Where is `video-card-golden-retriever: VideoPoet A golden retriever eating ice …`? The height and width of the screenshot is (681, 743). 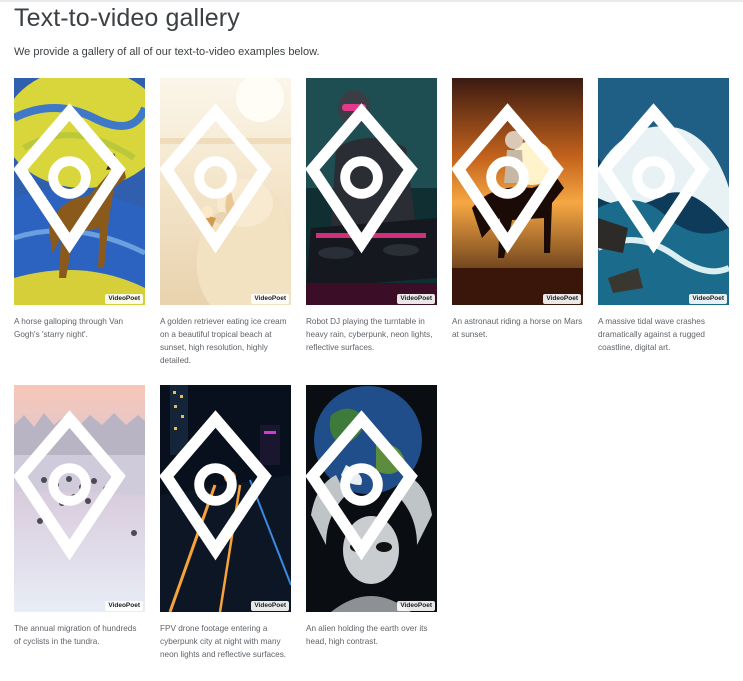
video-card-golden-retriever: VideoPoet A golden retriever eating ice … is located at coordinates (225, 222).